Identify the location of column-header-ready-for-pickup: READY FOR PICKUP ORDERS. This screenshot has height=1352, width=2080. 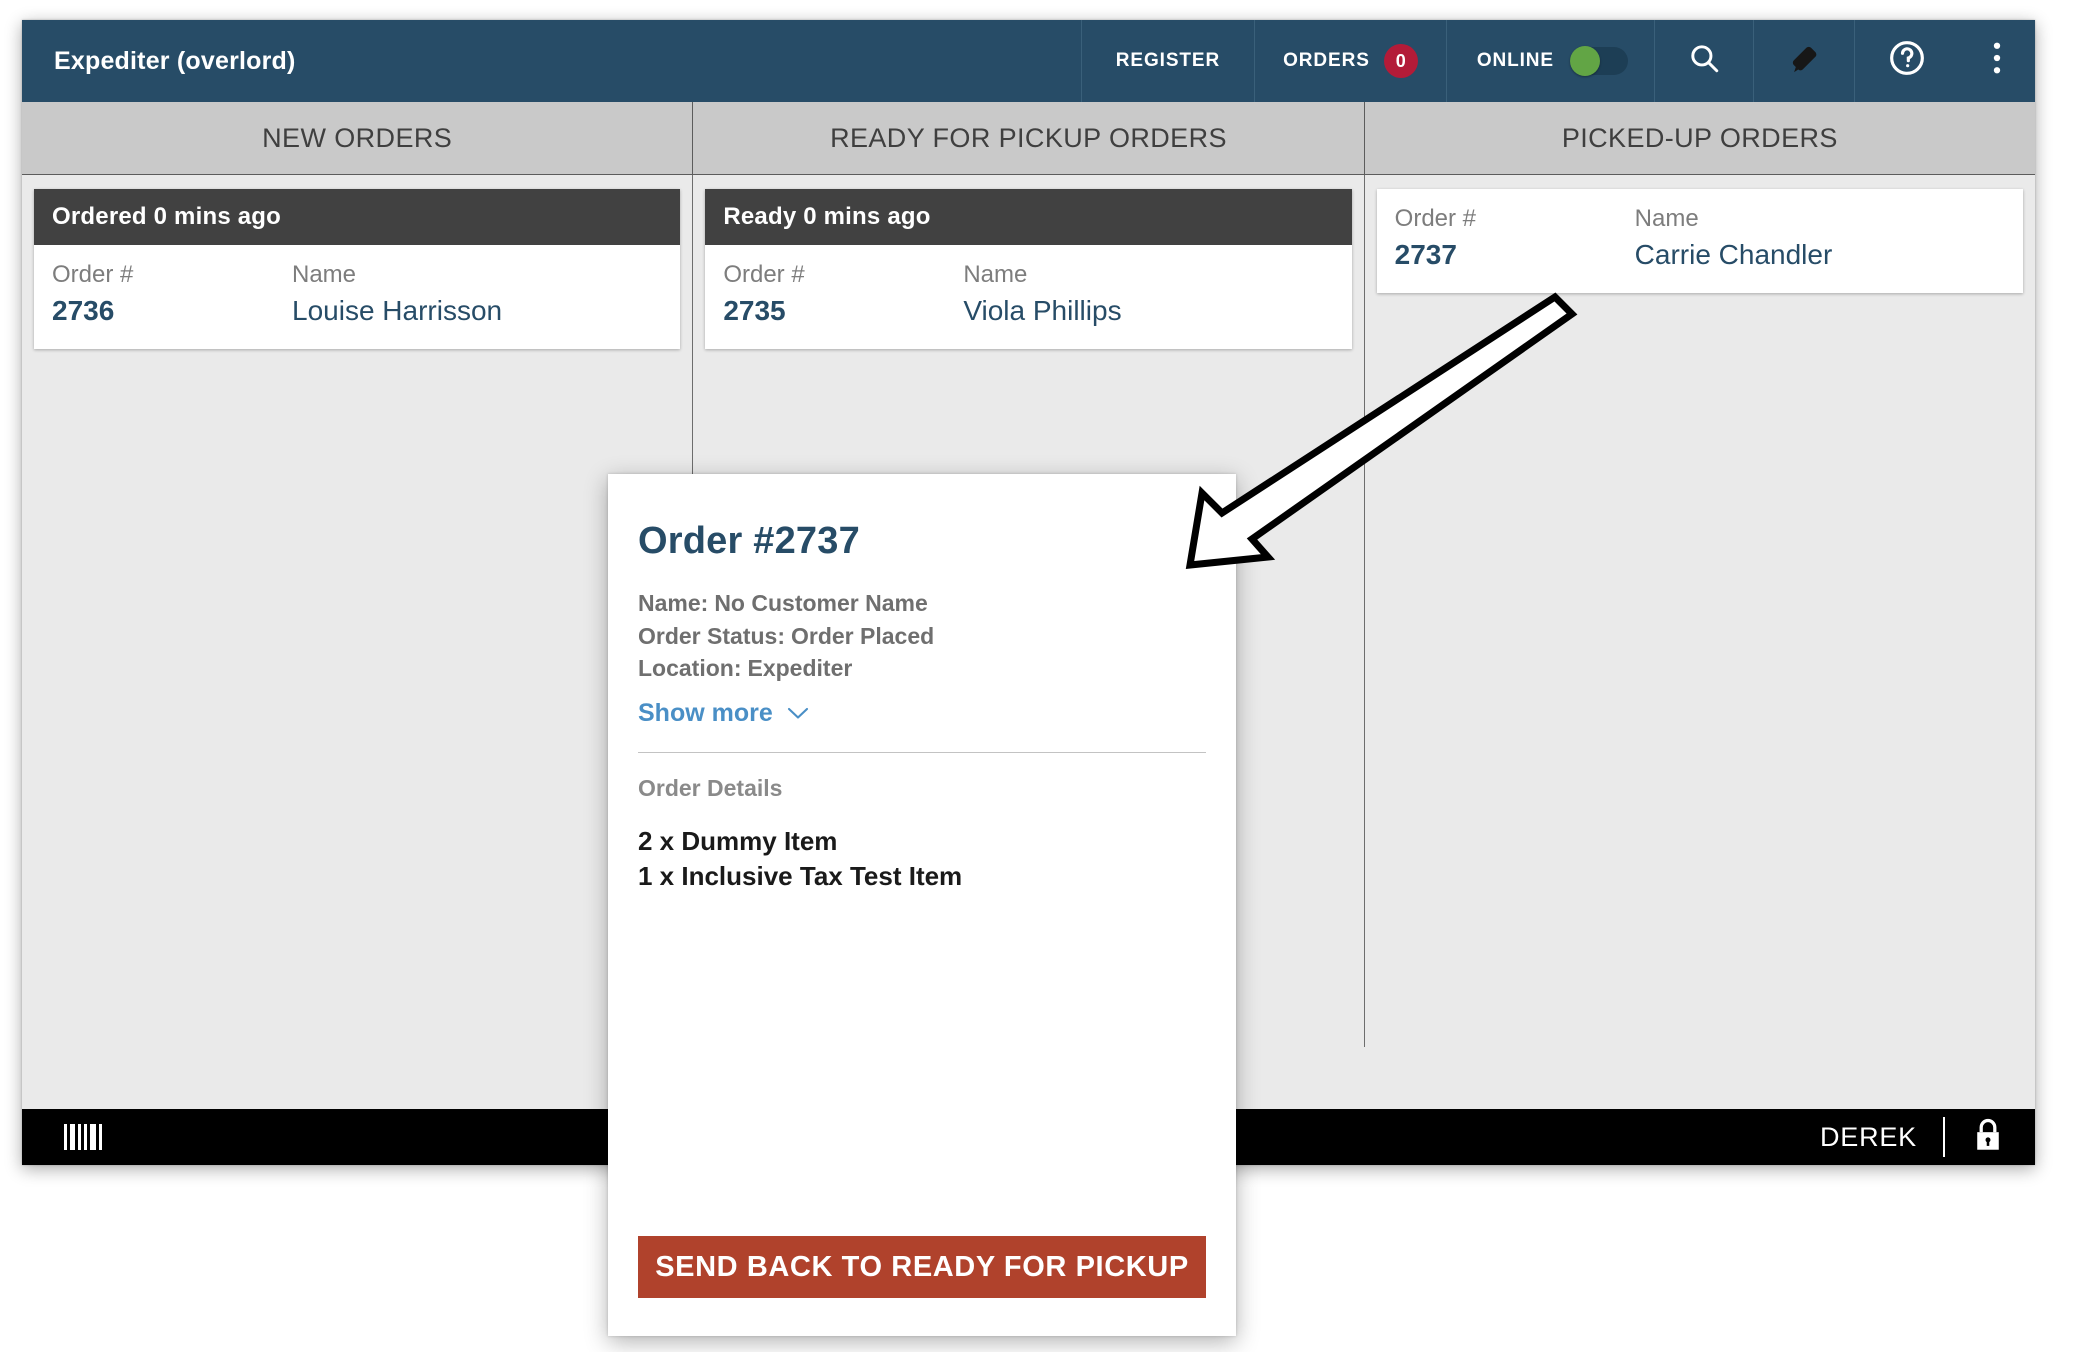
(1029, 138).